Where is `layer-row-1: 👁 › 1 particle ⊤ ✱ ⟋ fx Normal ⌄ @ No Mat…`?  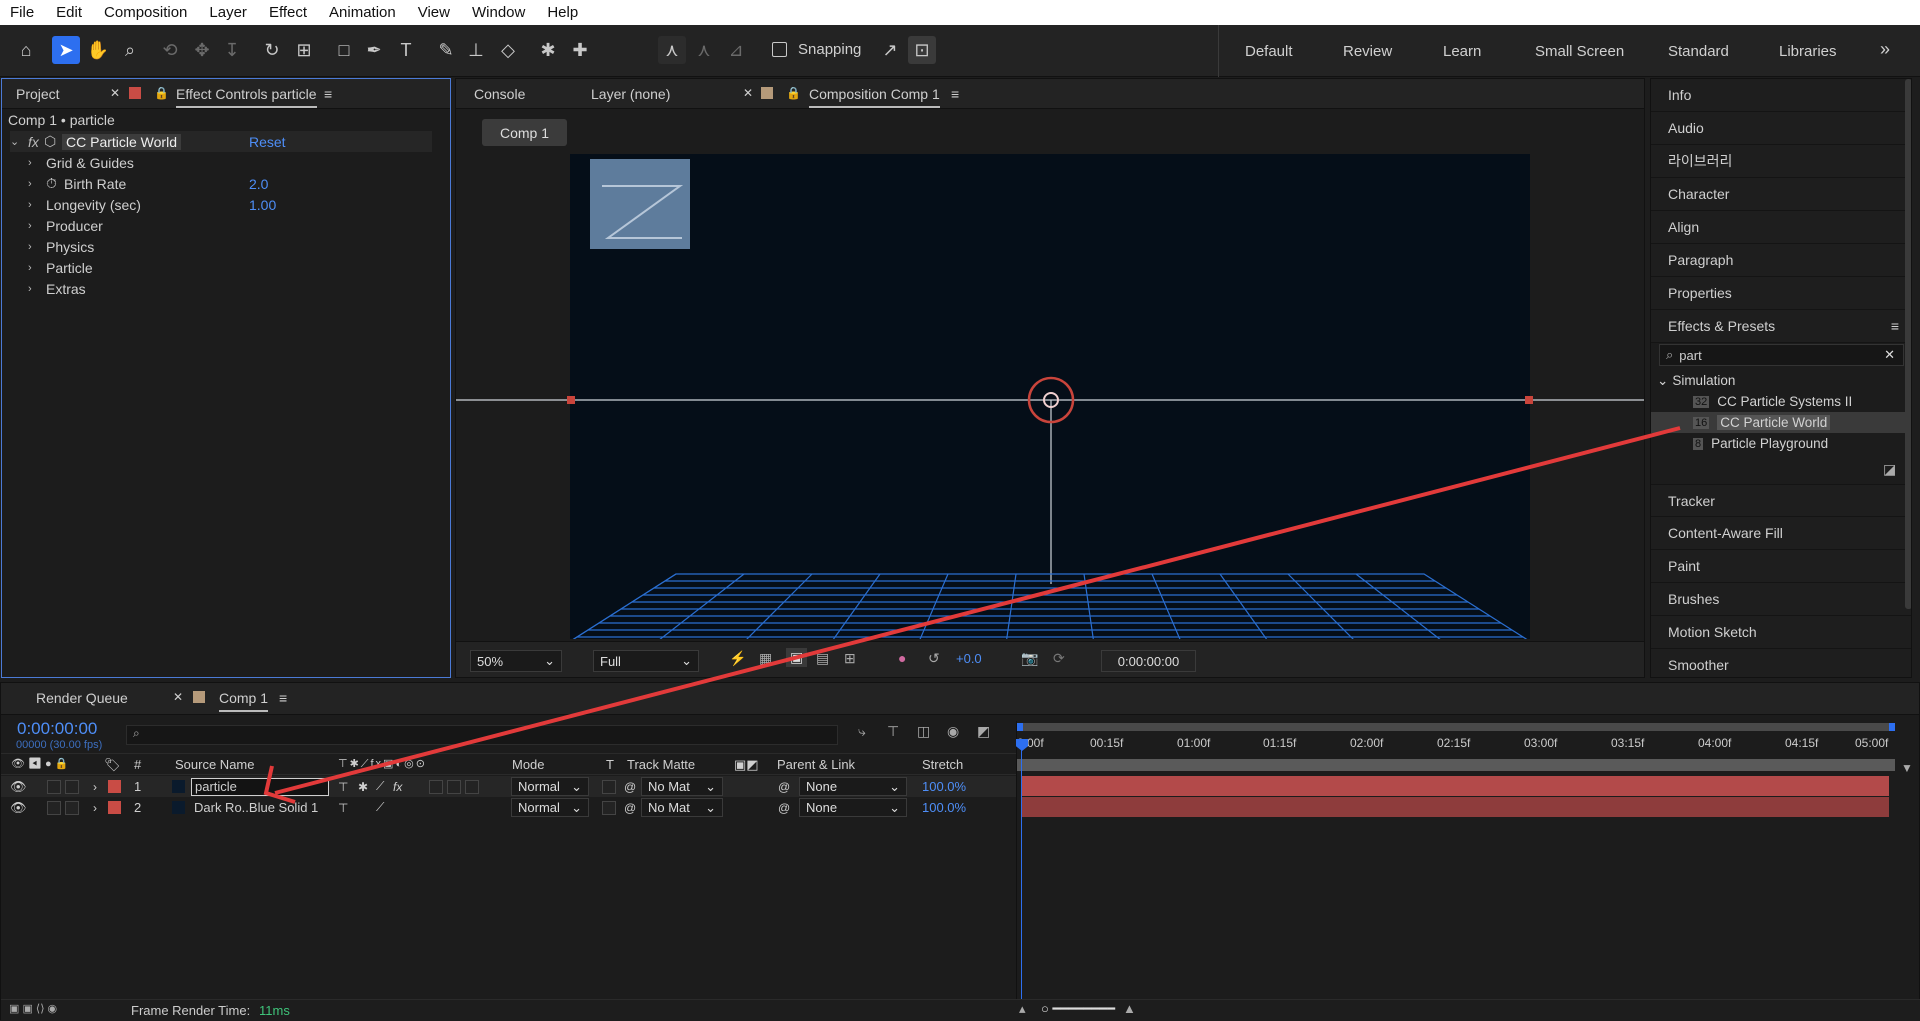
layer-row-1: 👁 › 1 particle ⊤ ✱ ⟋ fx Normal ⌄ @ No Mat… is located at coordinates (508, 786).